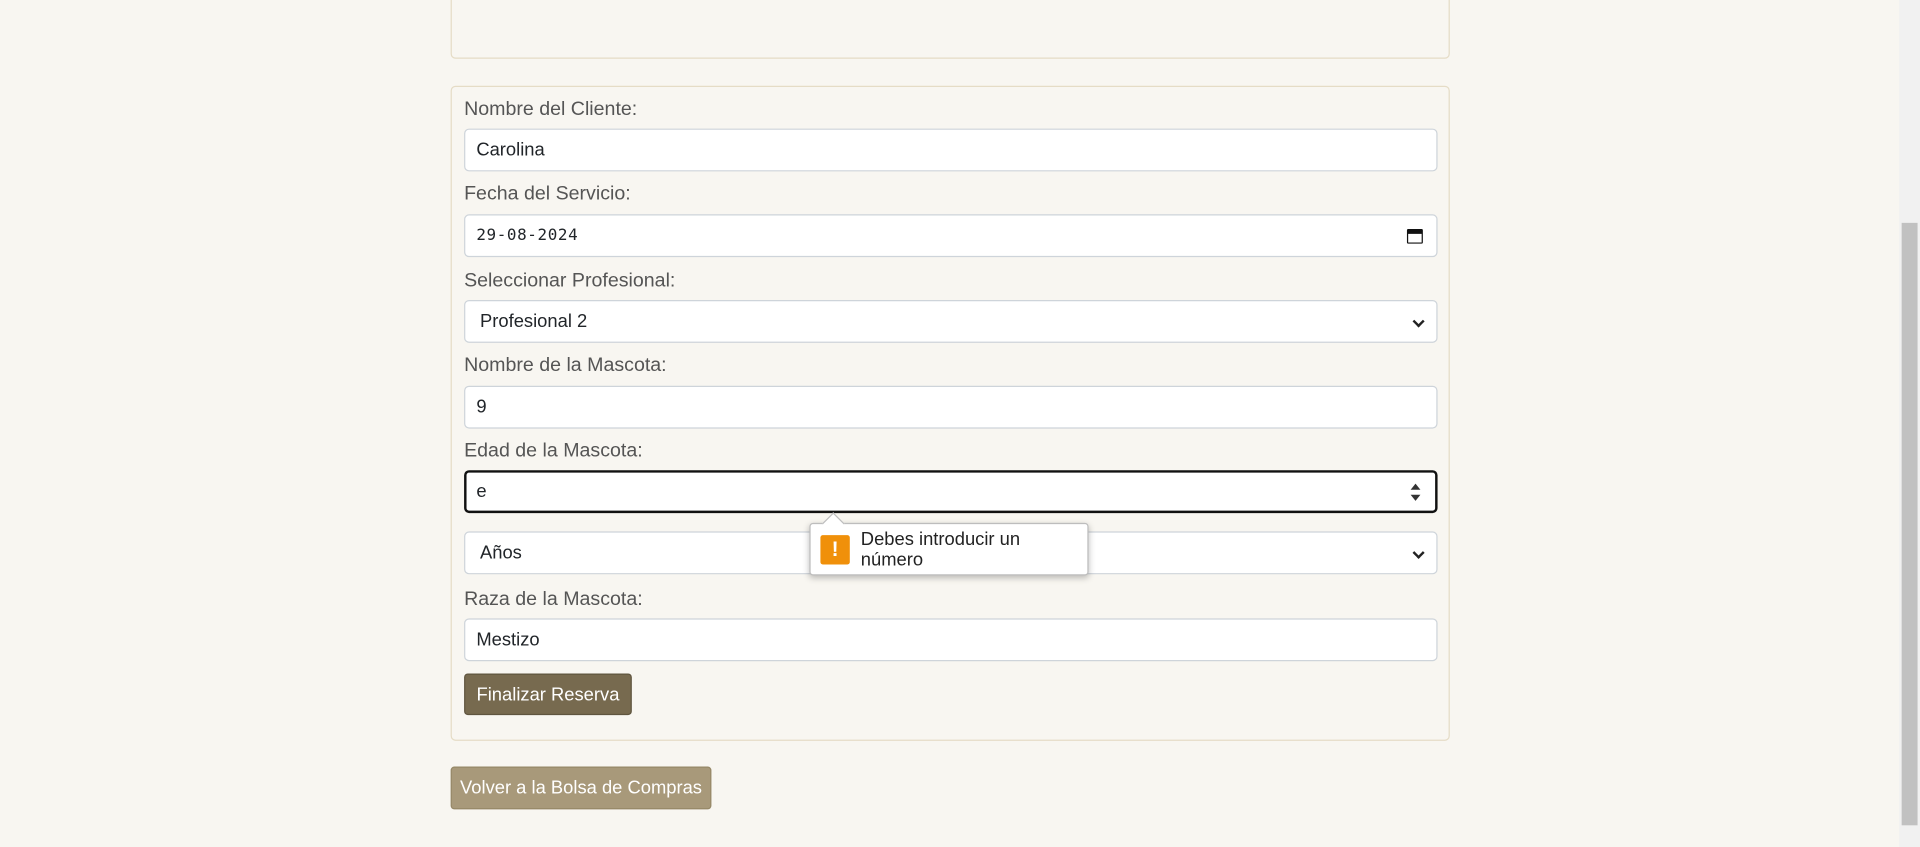 Image resolution: width=1920 pixels, height=847 pixels. Describe the element at coordinates (548, 694) in the screenshot. I see `finalize-booking-button: Finalizar Reserva` at that location.